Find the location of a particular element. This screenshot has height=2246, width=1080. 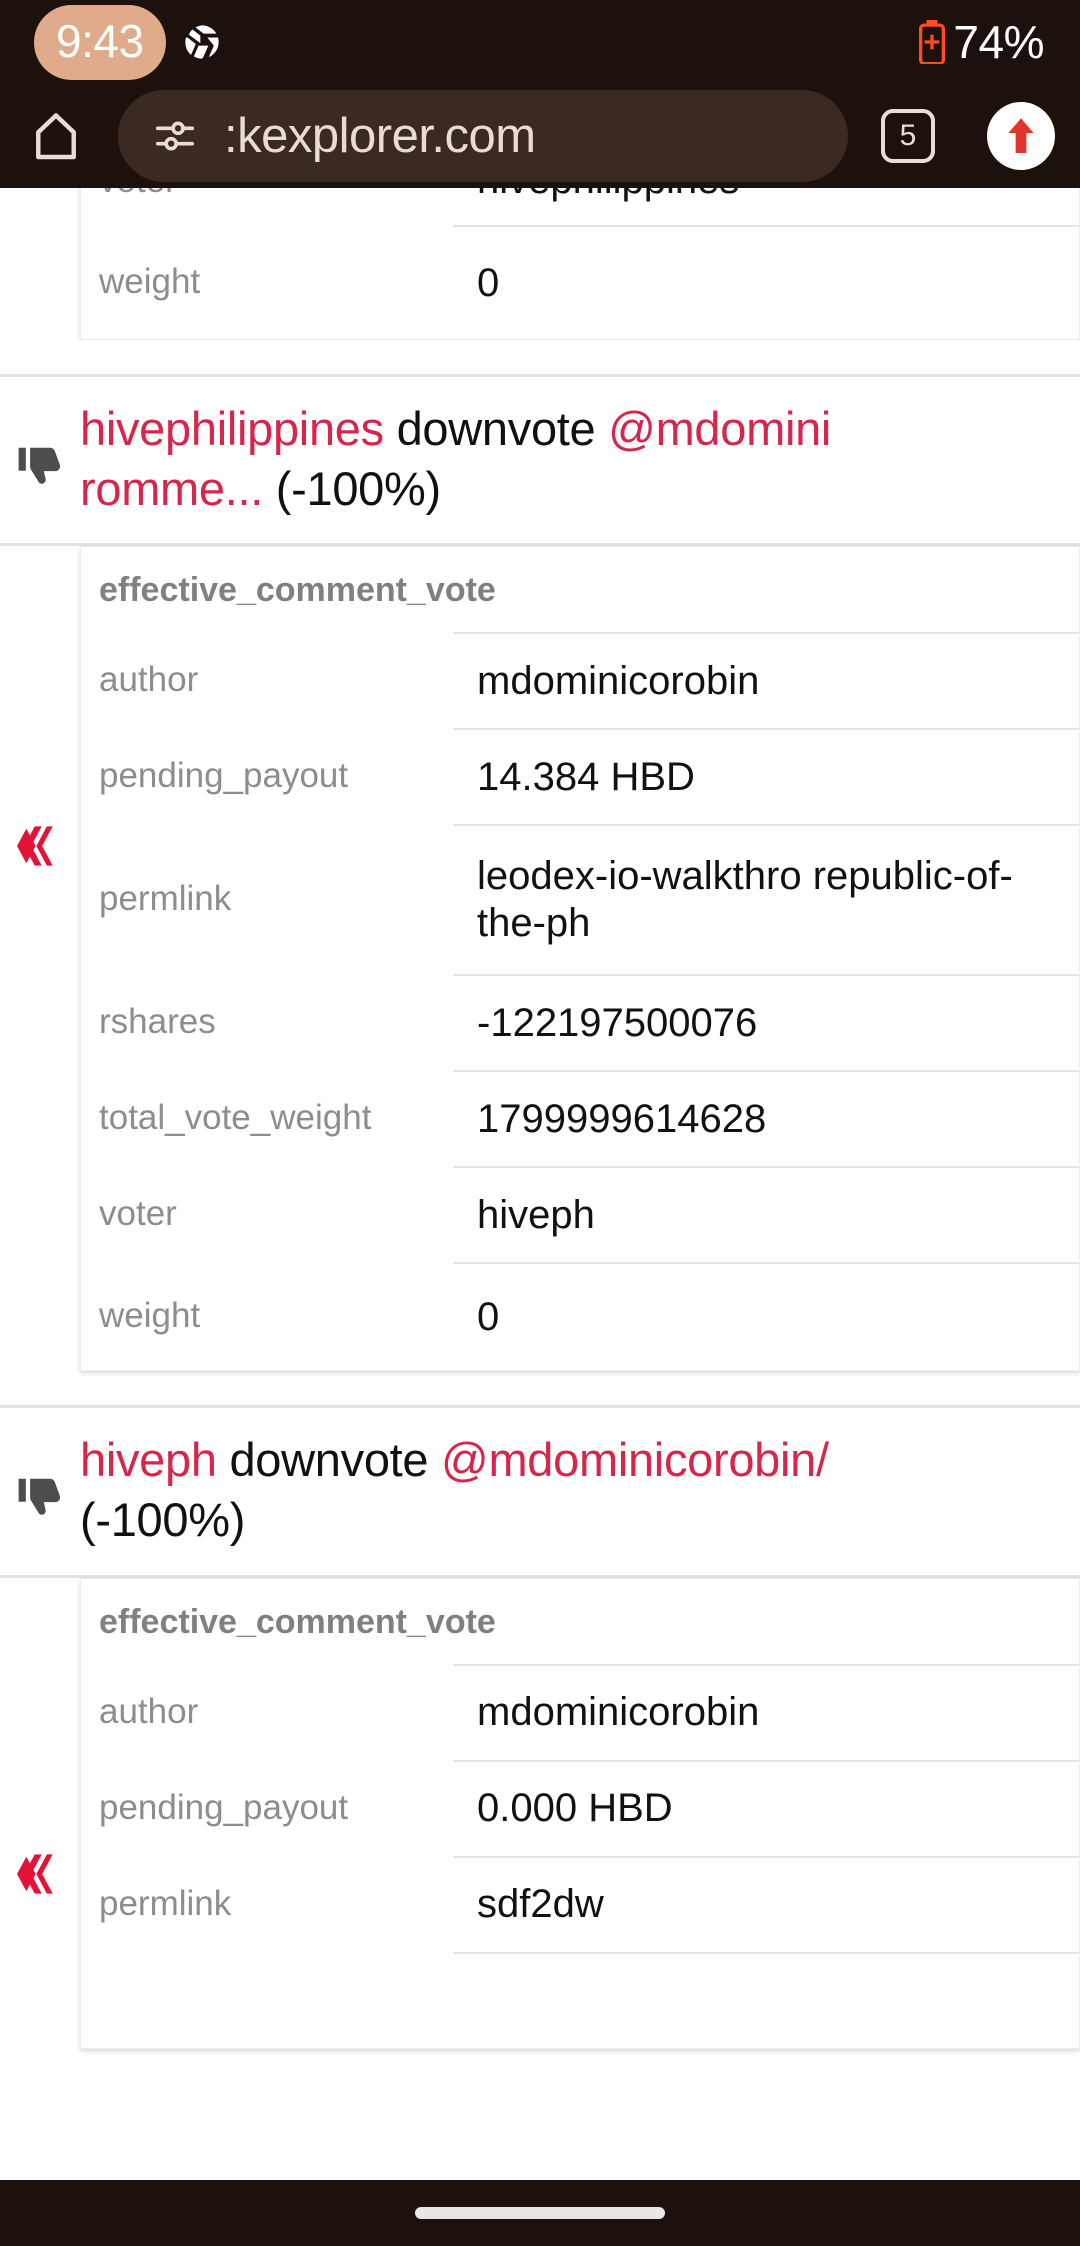

operation-summary-header: hiveph downvote @mdominicorobin/ (-100%) is located at coordinates (540, 1491).